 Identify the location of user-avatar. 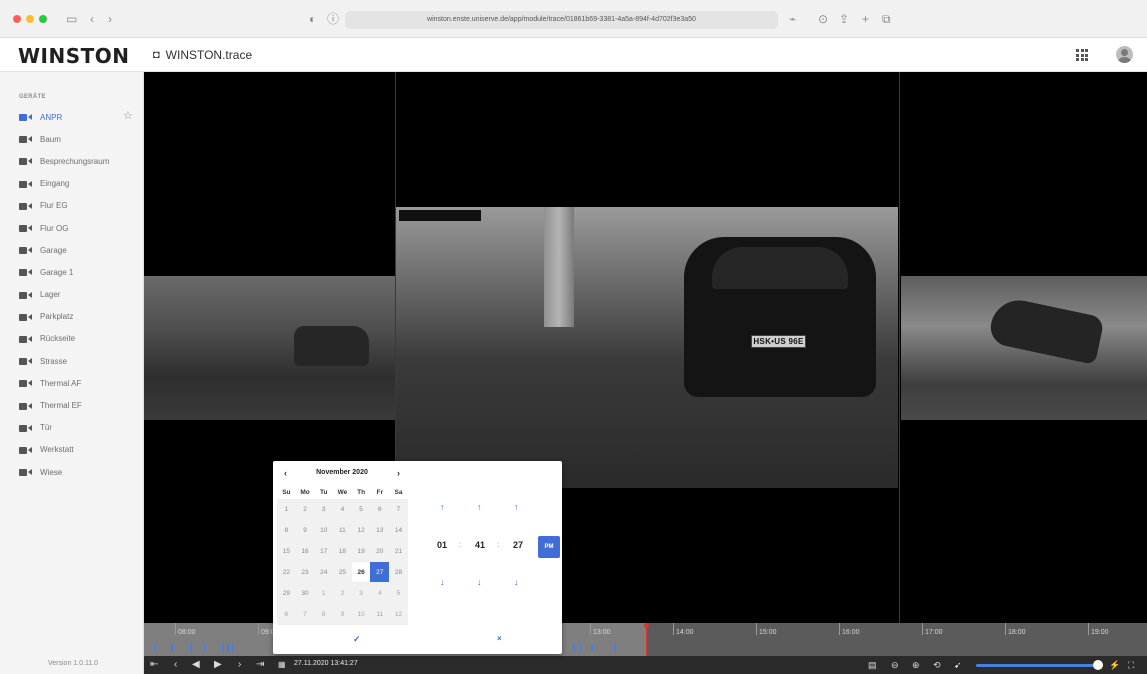
(1124, 54).